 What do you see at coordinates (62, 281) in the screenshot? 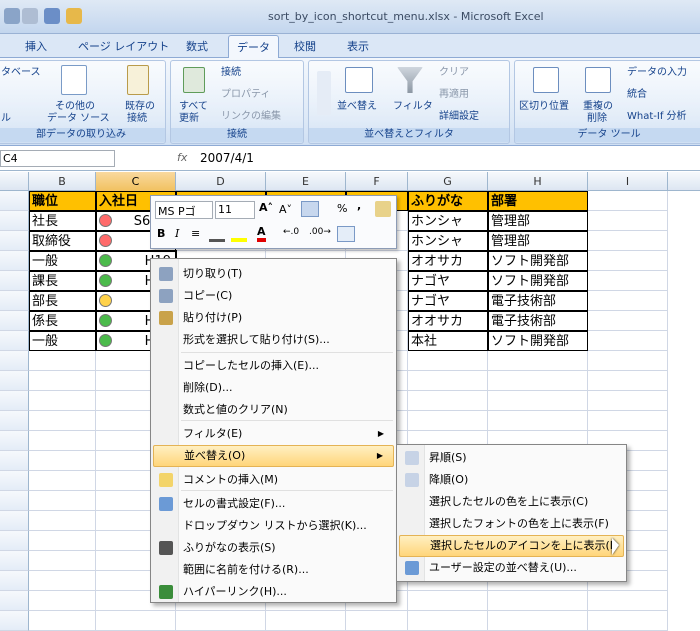
I see `position-cell: 課長` at bounding box center [62, 281].